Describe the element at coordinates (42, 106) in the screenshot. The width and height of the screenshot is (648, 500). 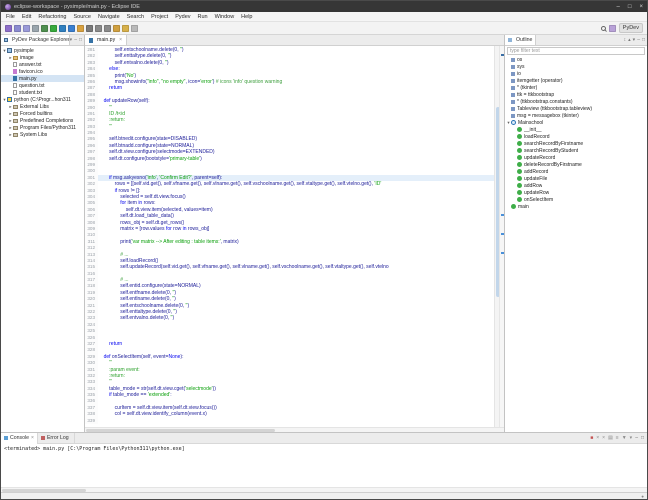
I see `tree-item: ▸ External Libs` at that location.